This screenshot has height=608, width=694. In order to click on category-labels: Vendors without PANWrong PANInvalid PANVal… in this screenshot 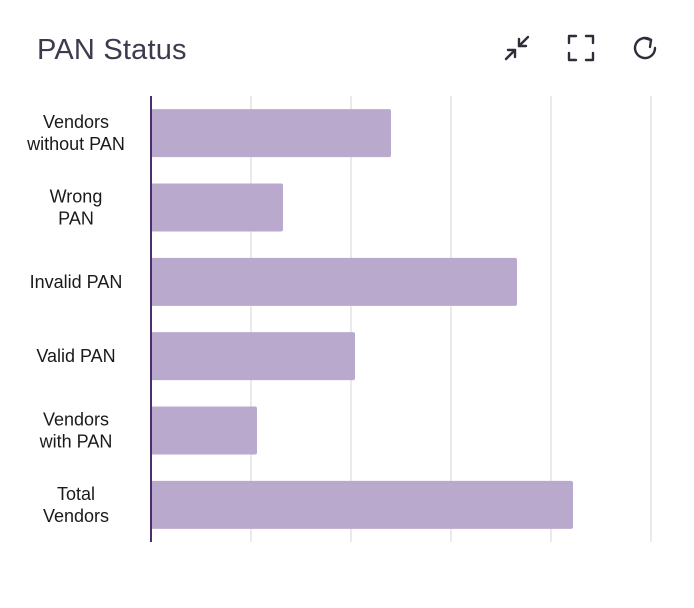, I will do `click(75, 319)`.